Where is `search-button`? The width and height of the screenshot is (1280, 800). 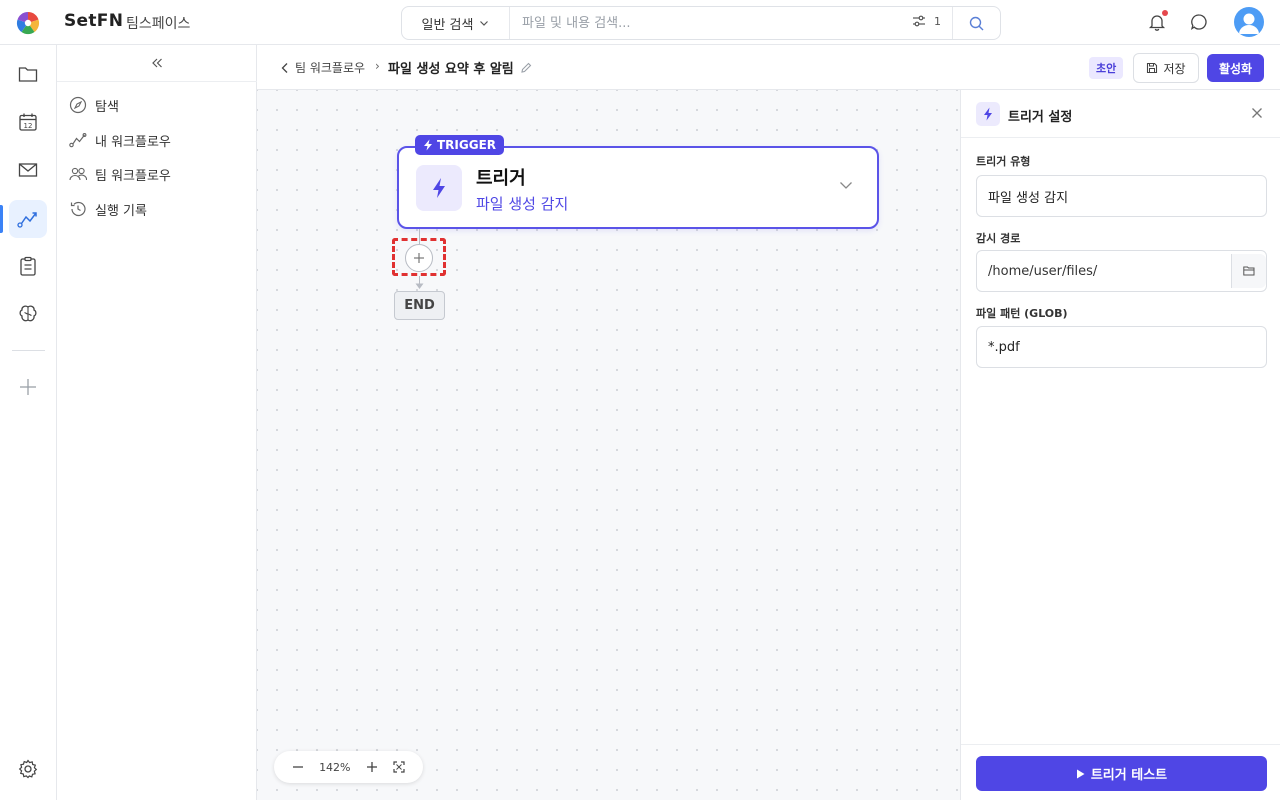
search-button is located at coordinates (976, 23).